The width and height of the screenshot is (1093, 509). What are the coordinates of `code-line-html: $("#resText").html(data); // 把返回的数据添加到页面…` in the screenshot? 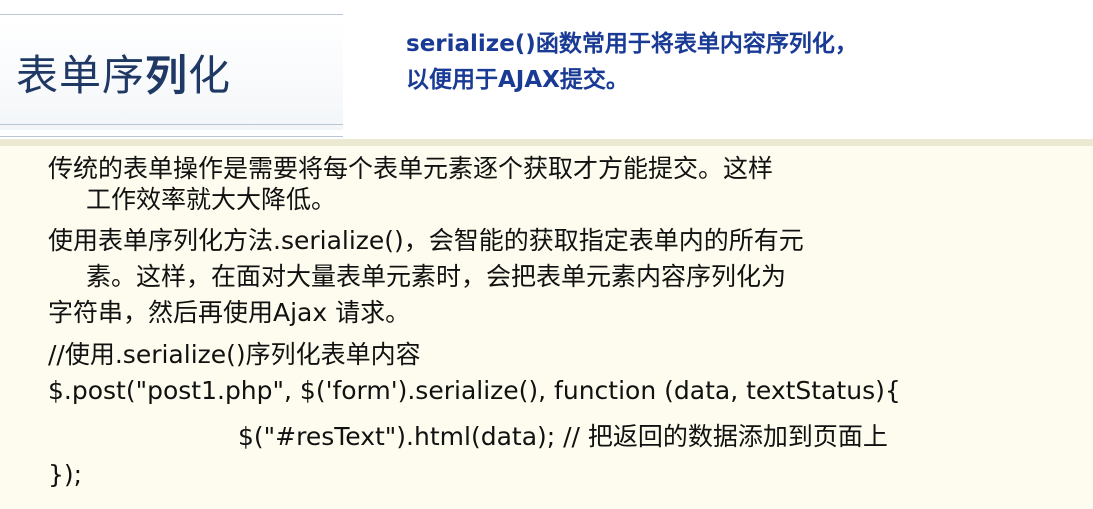 It's located at (563, 436).